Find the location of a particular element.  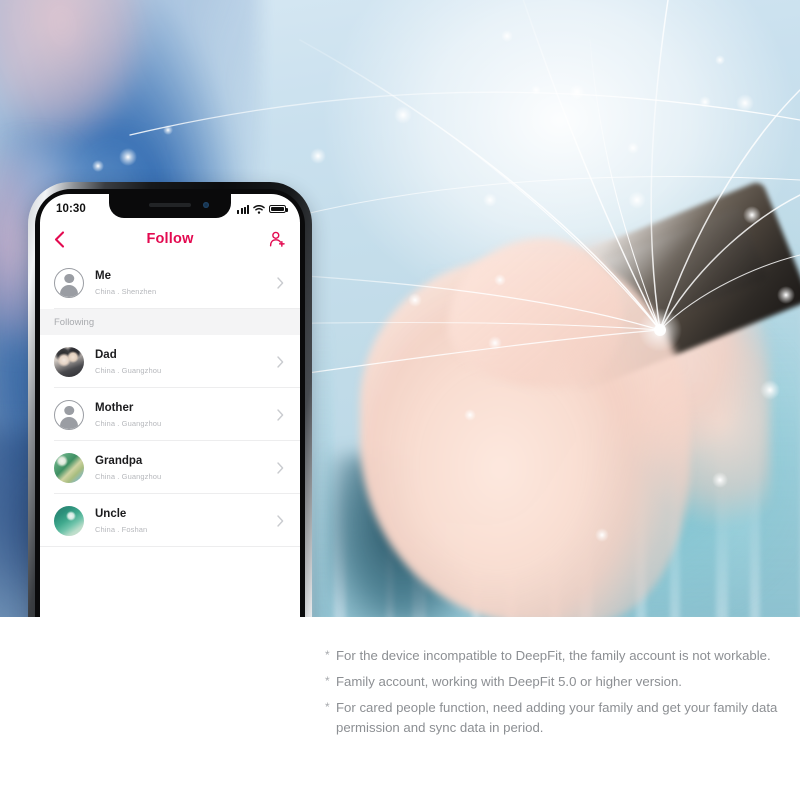

contact-name: Uncle is located at coordinates (111, 514).